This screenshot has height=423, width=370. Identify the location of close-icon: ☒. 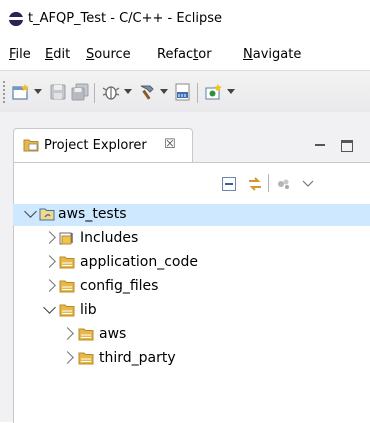
(170, 144).